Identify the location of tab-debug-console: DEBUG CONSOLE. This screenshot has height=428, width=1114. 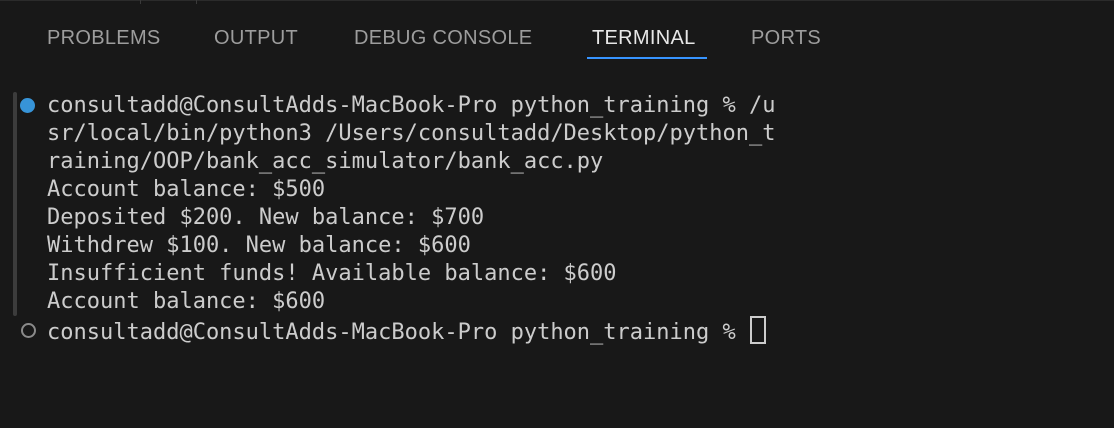
(443, 38).